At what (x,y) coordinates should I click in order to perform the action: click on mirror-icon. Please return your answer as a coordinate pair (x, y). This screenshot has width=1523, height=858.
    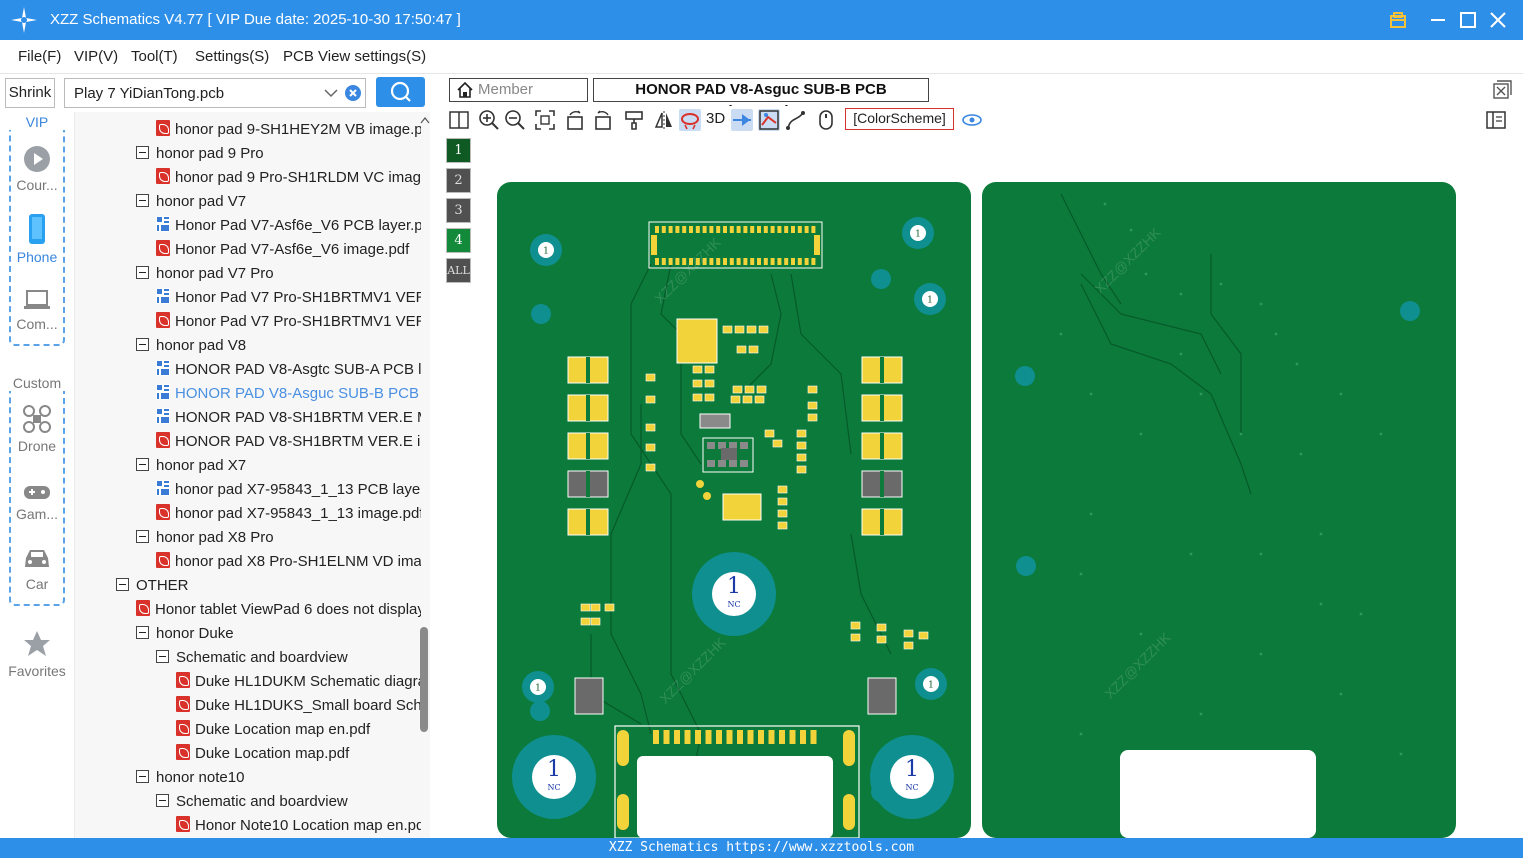
    Looking at the image, I should click on (664, 120).